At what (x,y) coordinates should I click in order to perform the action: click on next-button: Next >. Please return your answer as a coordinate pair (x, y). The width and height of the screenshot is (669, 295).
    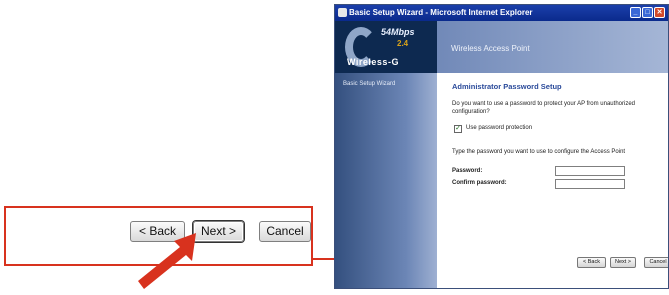
    Looking at the image, I should click on (623, 262).